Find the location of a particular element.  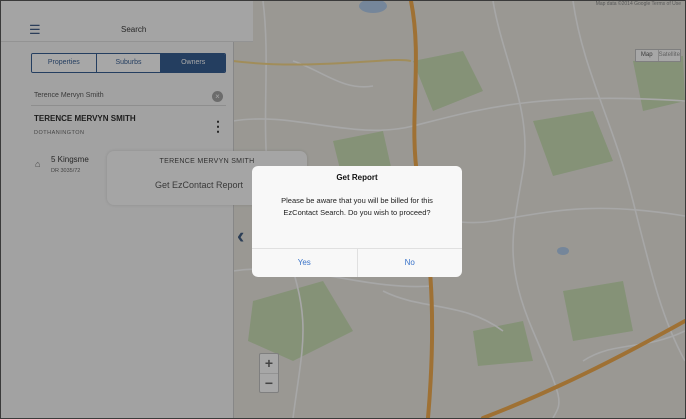

yes-button: Yes is located at coordinates (304, 263).